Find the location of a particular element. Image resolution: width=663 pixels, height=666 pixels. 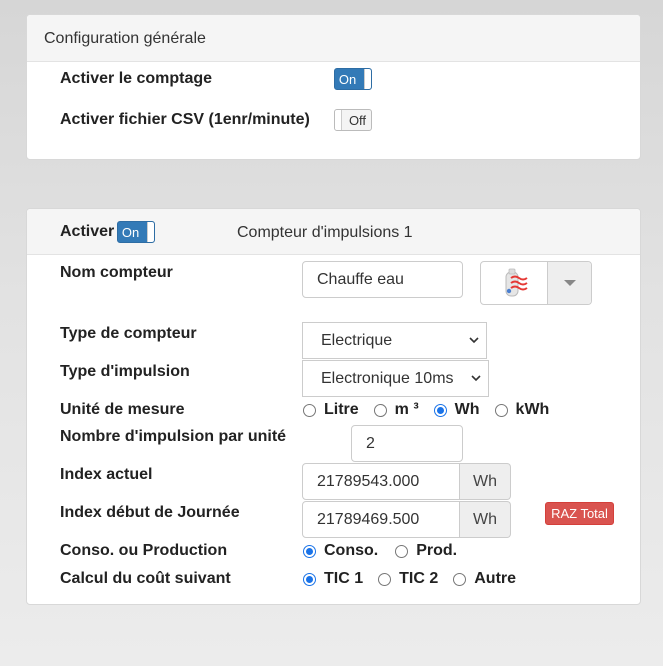

unit-option-m3: m ³ is located at coordinates (396, 410).